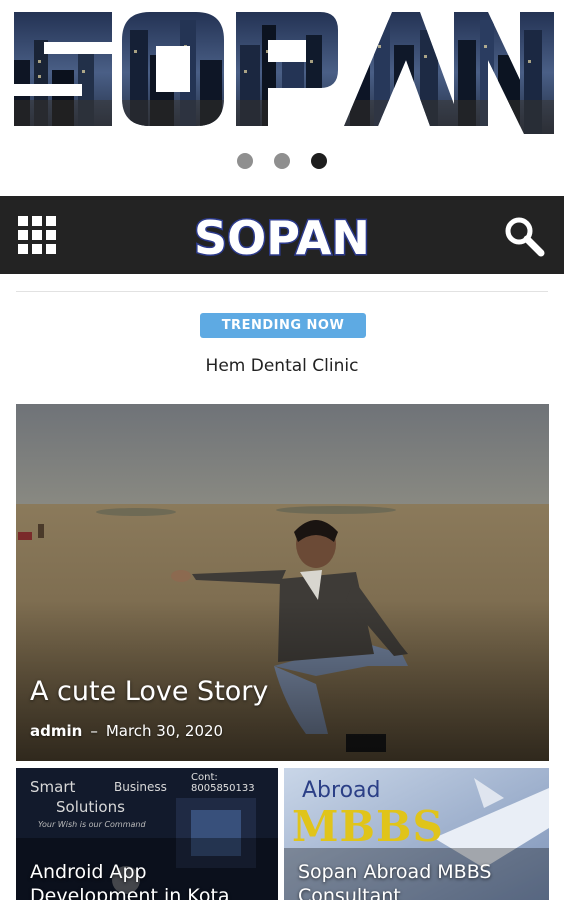  I want to click on card-image-tagline: Your Wish is our Command, so click(92, 824).